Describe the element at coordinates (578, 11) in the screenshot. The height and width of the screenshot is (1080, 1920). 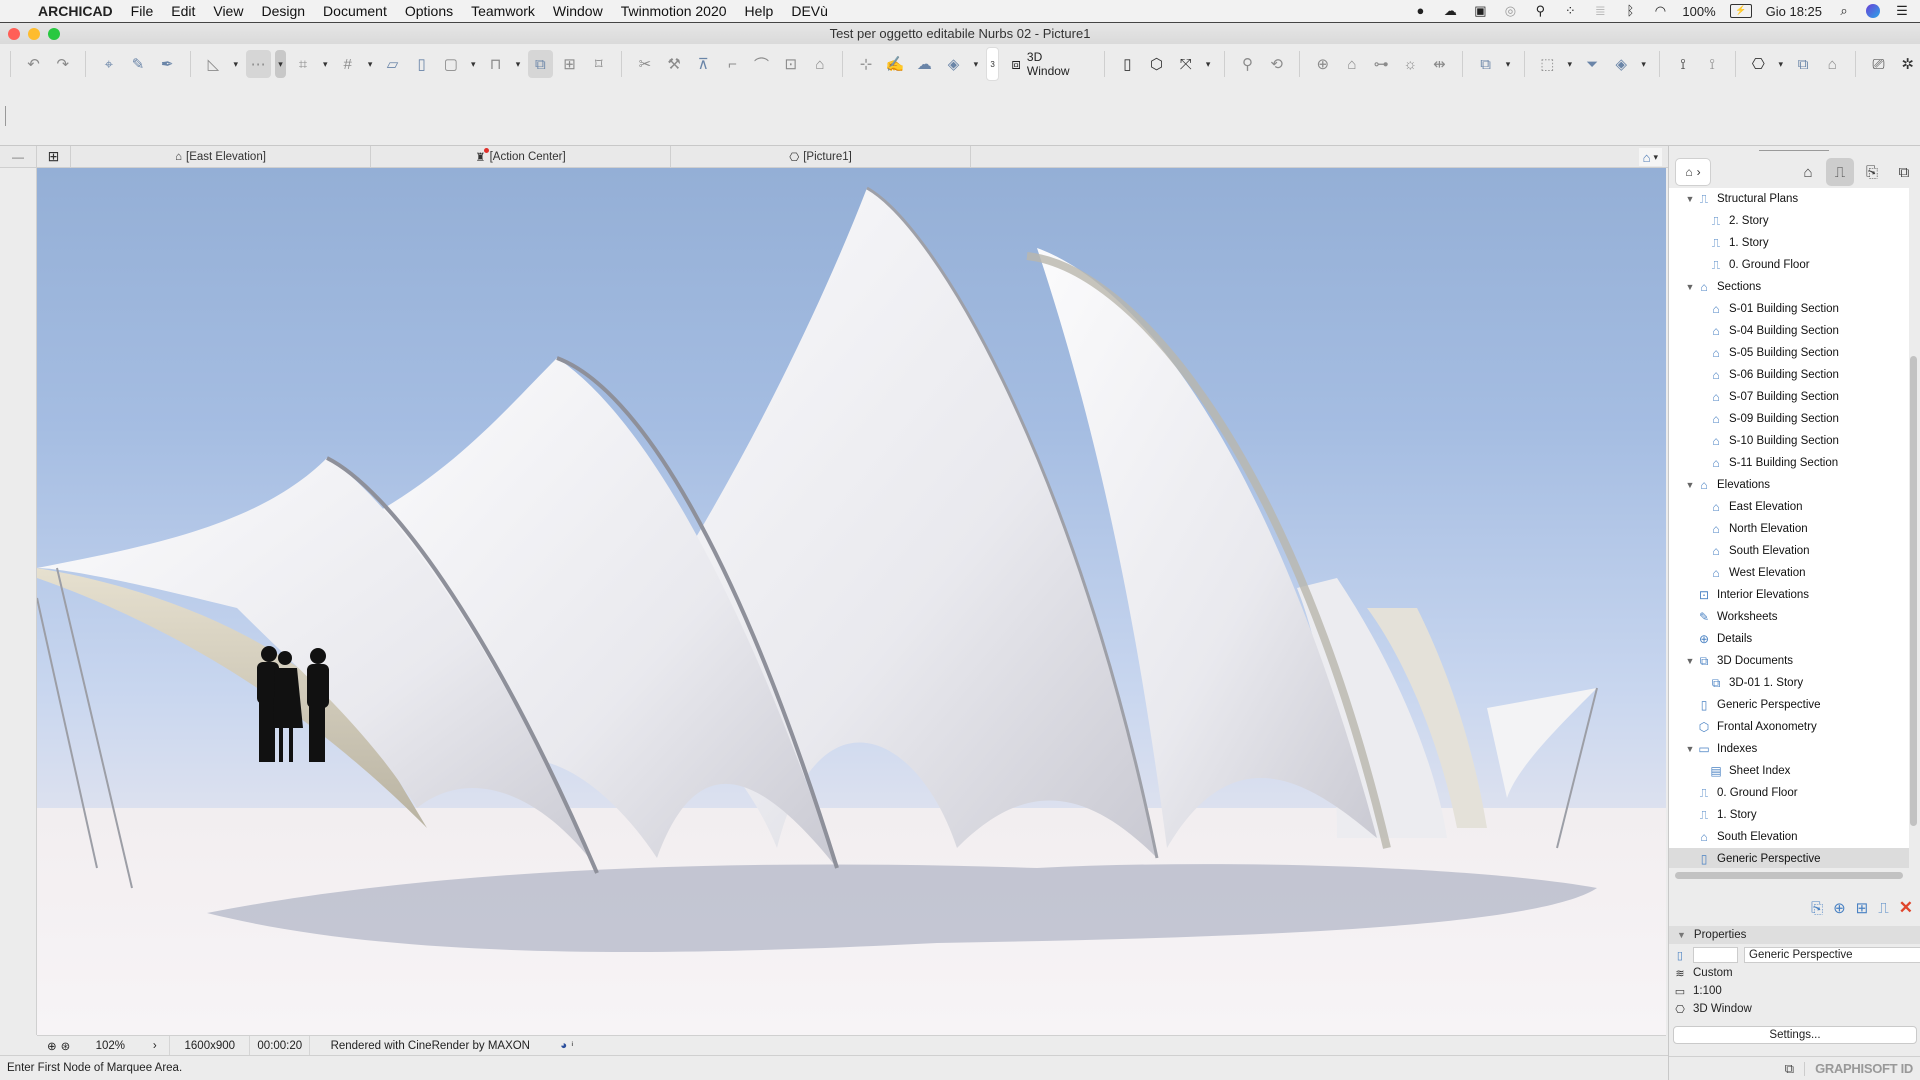
I see `menu-window: Window` at that location.